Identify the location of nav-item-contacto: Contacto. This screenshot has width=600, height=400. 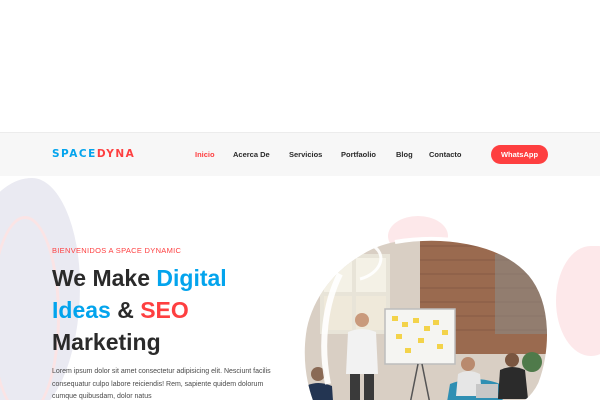
(445, 154).